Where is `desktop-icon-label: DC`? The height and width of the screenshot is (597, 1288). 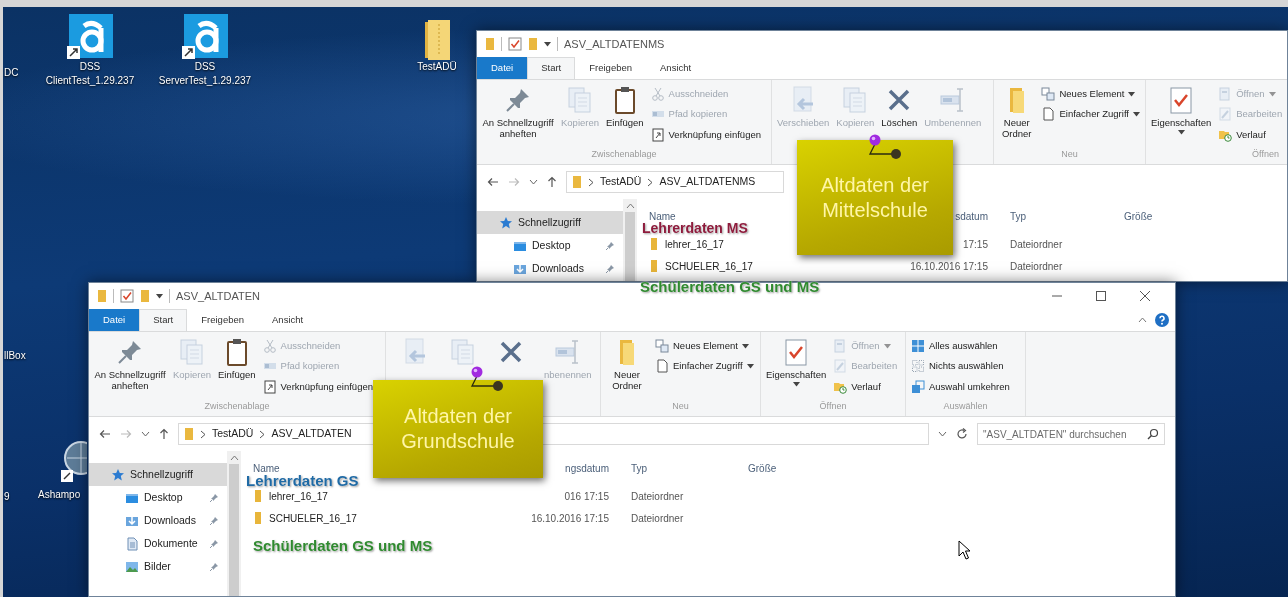
desktop-icon-label: DC is located at coordinates (11, 73).